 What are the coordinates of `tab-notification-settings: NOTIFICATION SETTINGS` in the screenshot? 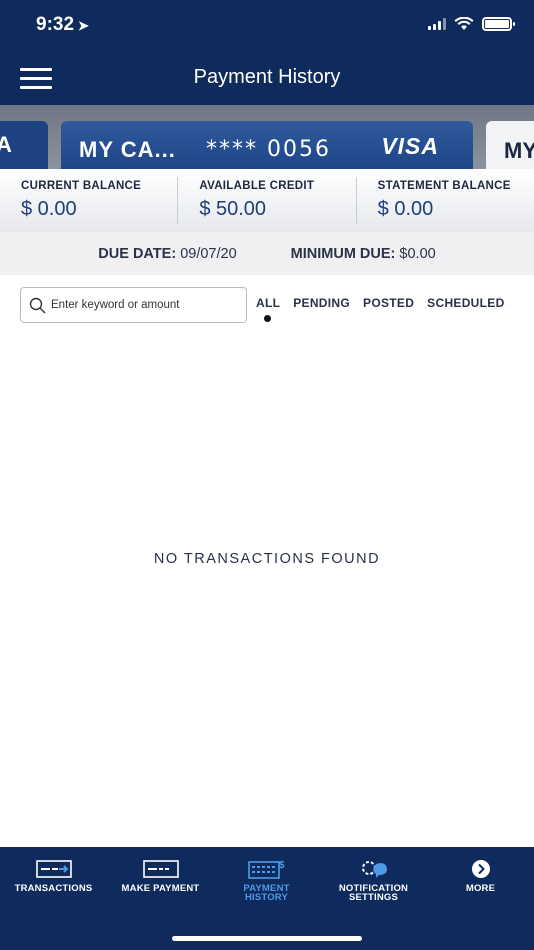 It's located at (373, 879).